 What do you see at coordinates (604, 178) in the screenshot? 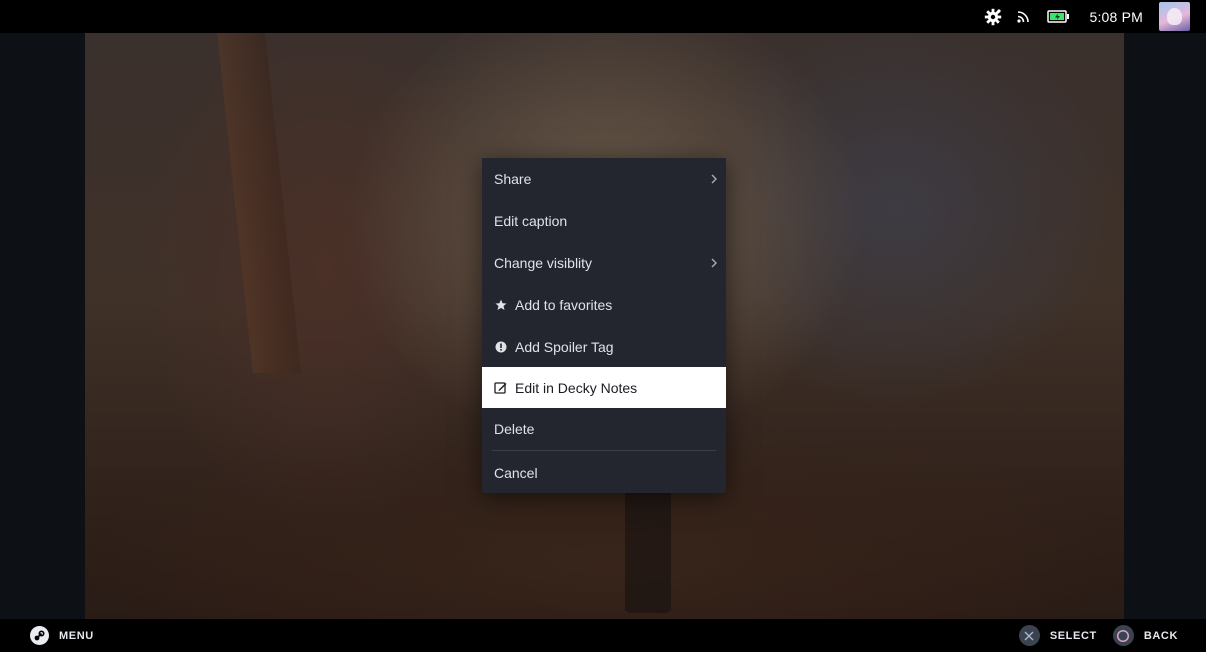
I see `menu-item-share: Share` at bounding box center [604, 178].